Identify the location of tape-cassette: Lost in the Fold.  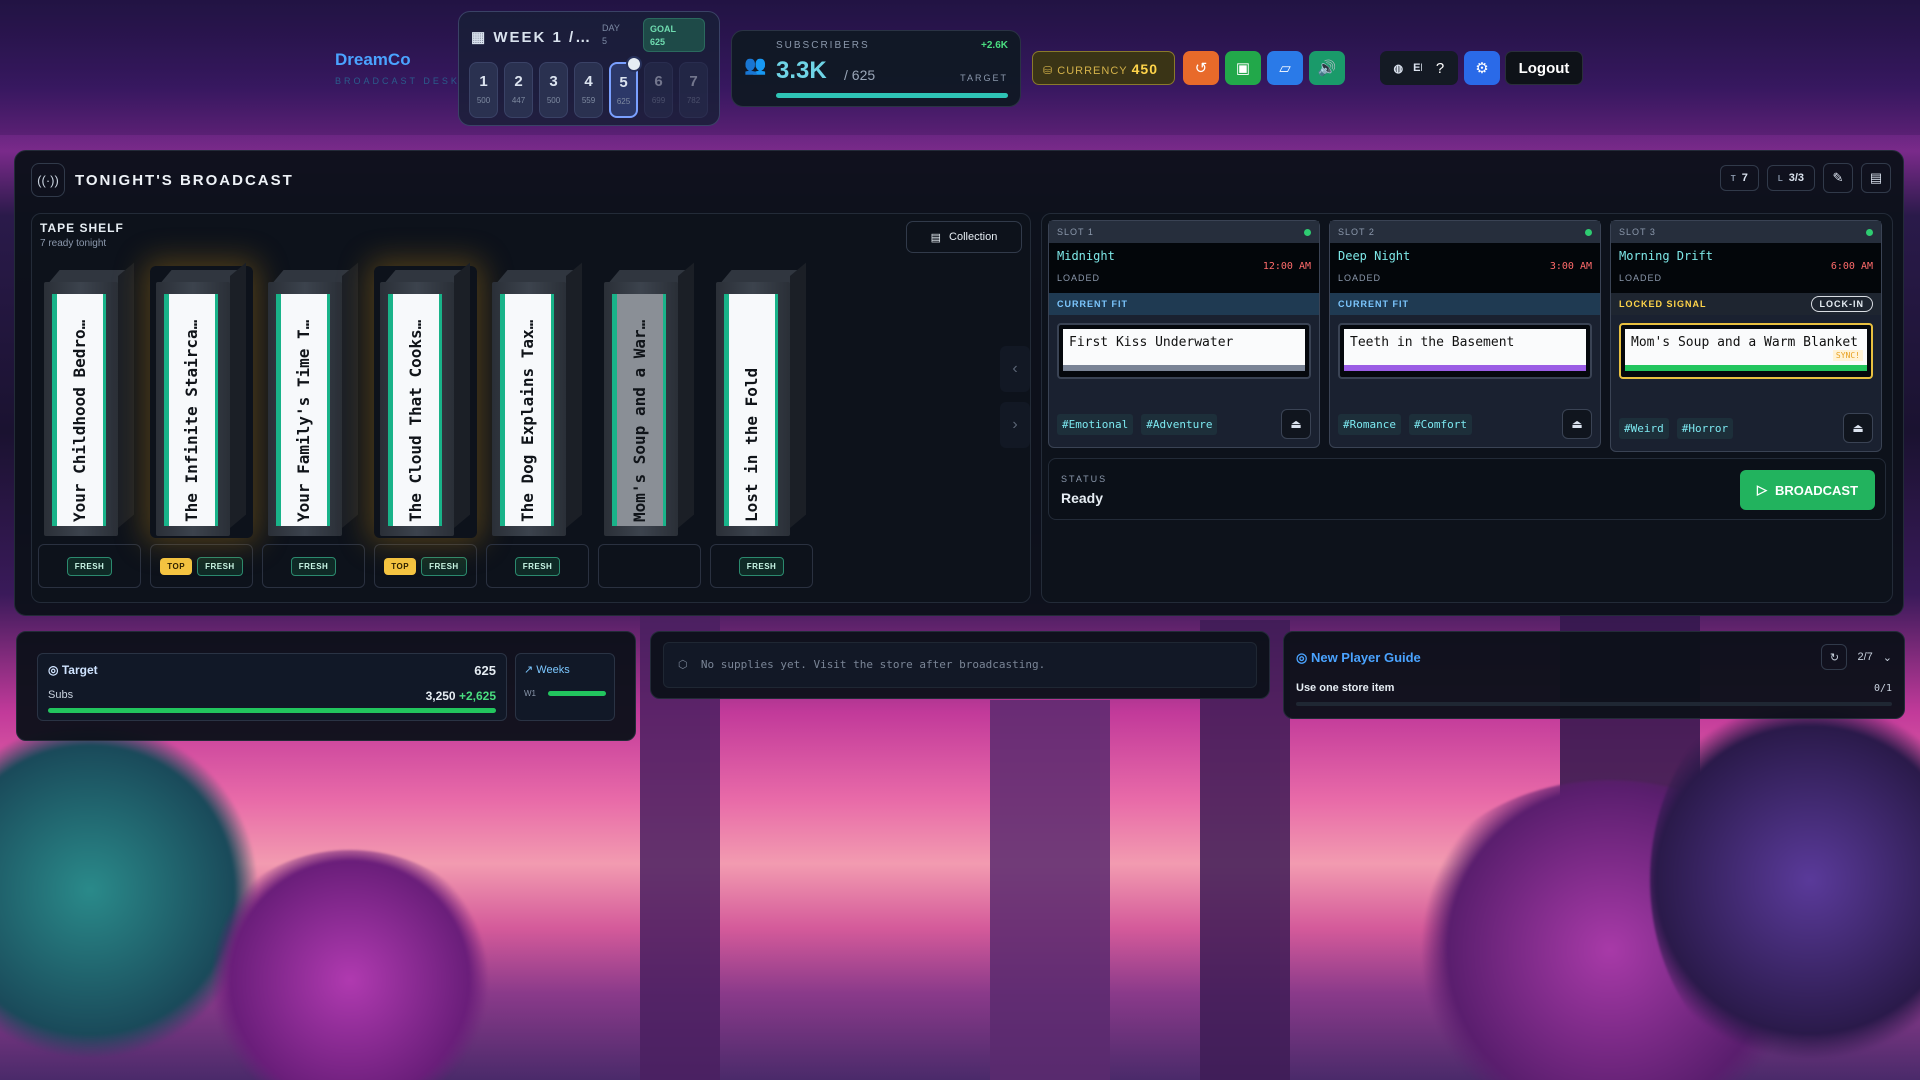
(761, 400).